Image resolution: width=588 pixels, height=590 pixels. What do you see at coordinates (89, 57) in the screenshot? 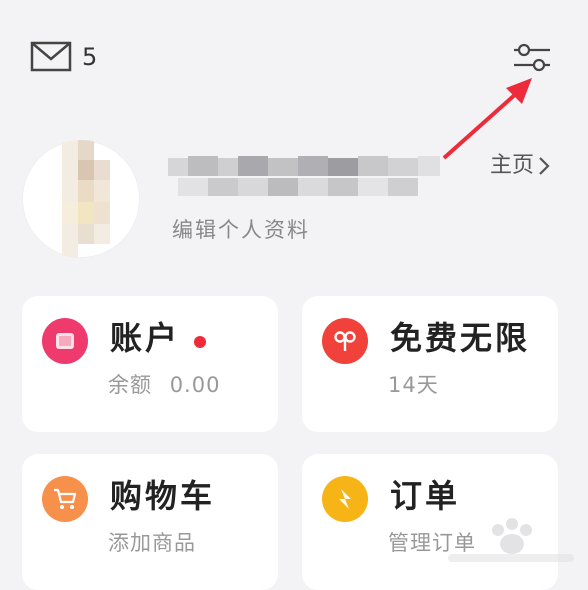
I see `mail-count: 5` at bounding box center [89, 57].